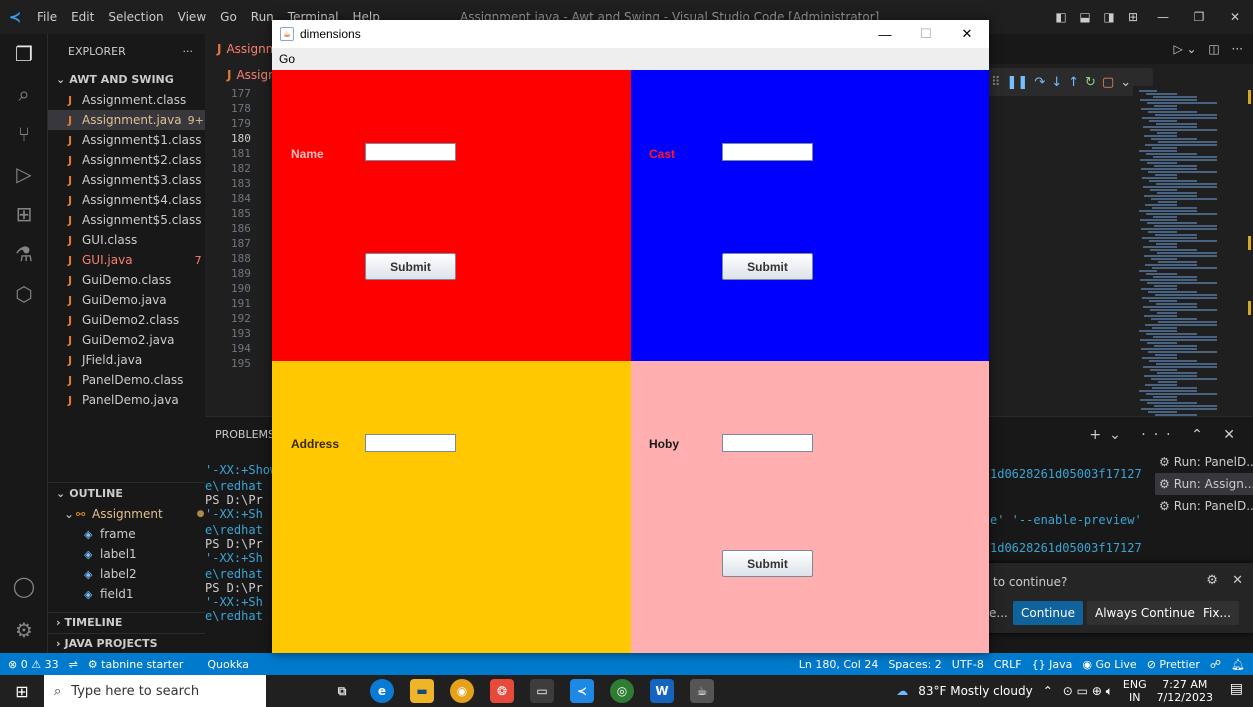 Image resolution: width=1253 pixels, height=707 pixels. Describe the element at coordinates (126, 160) in the screenshot. I see `file-item: J Assignment$2.class` at that location.